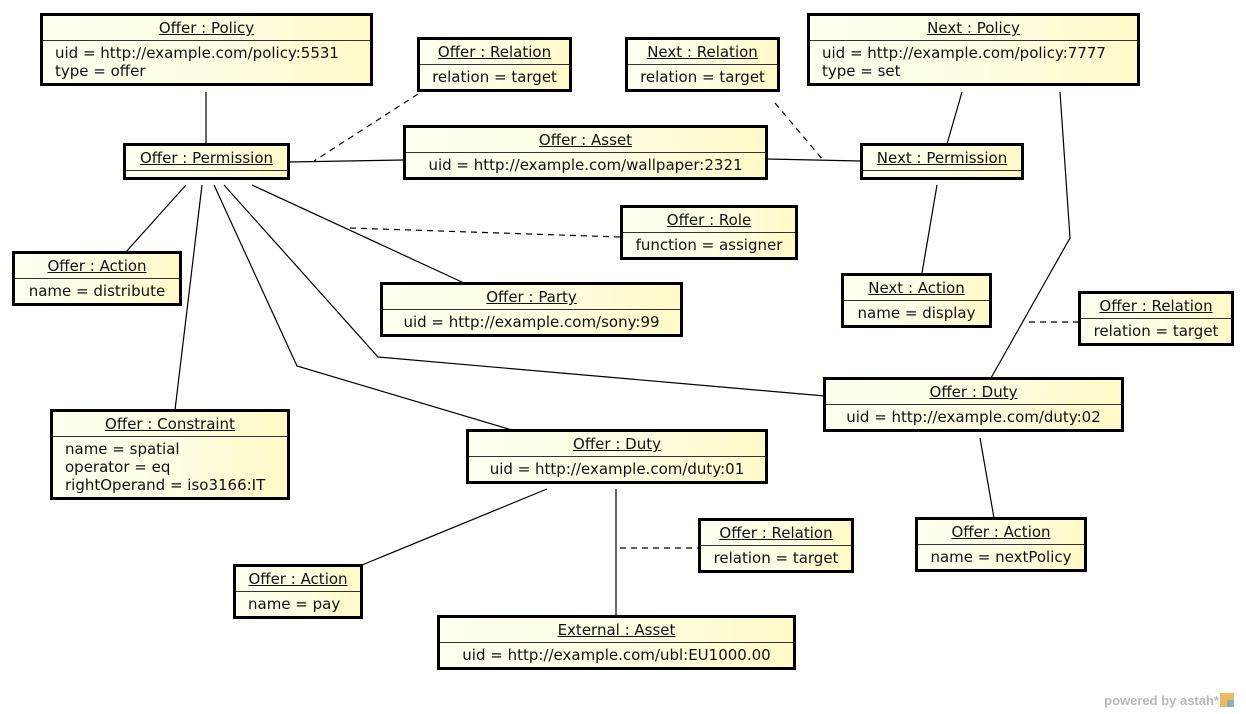 The height and width of the screenshot is (714, 1246). What do you see at coordinates (585, 140) in the screenshot?
I see `object-title: Offer : Asset` at bounding box center [585, 140].